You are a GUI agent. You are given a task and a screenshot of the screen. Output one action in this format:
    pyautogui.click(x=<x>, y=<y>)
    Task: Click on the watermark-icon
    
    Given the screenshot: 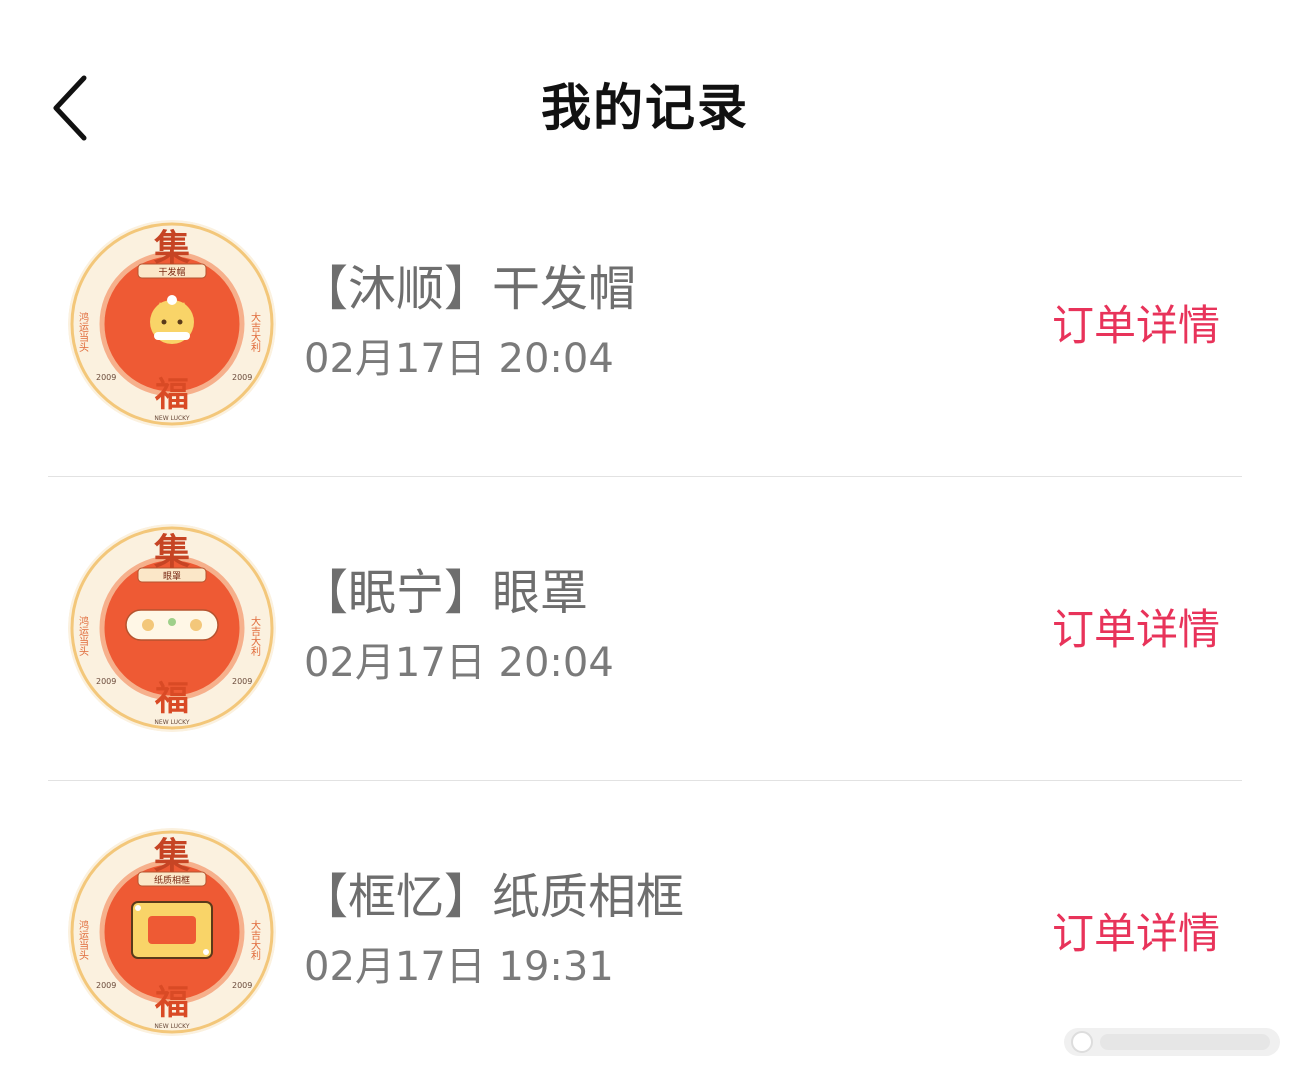 What is the action you would take?
    pyautogui.click(x=1172, y=1042)
    